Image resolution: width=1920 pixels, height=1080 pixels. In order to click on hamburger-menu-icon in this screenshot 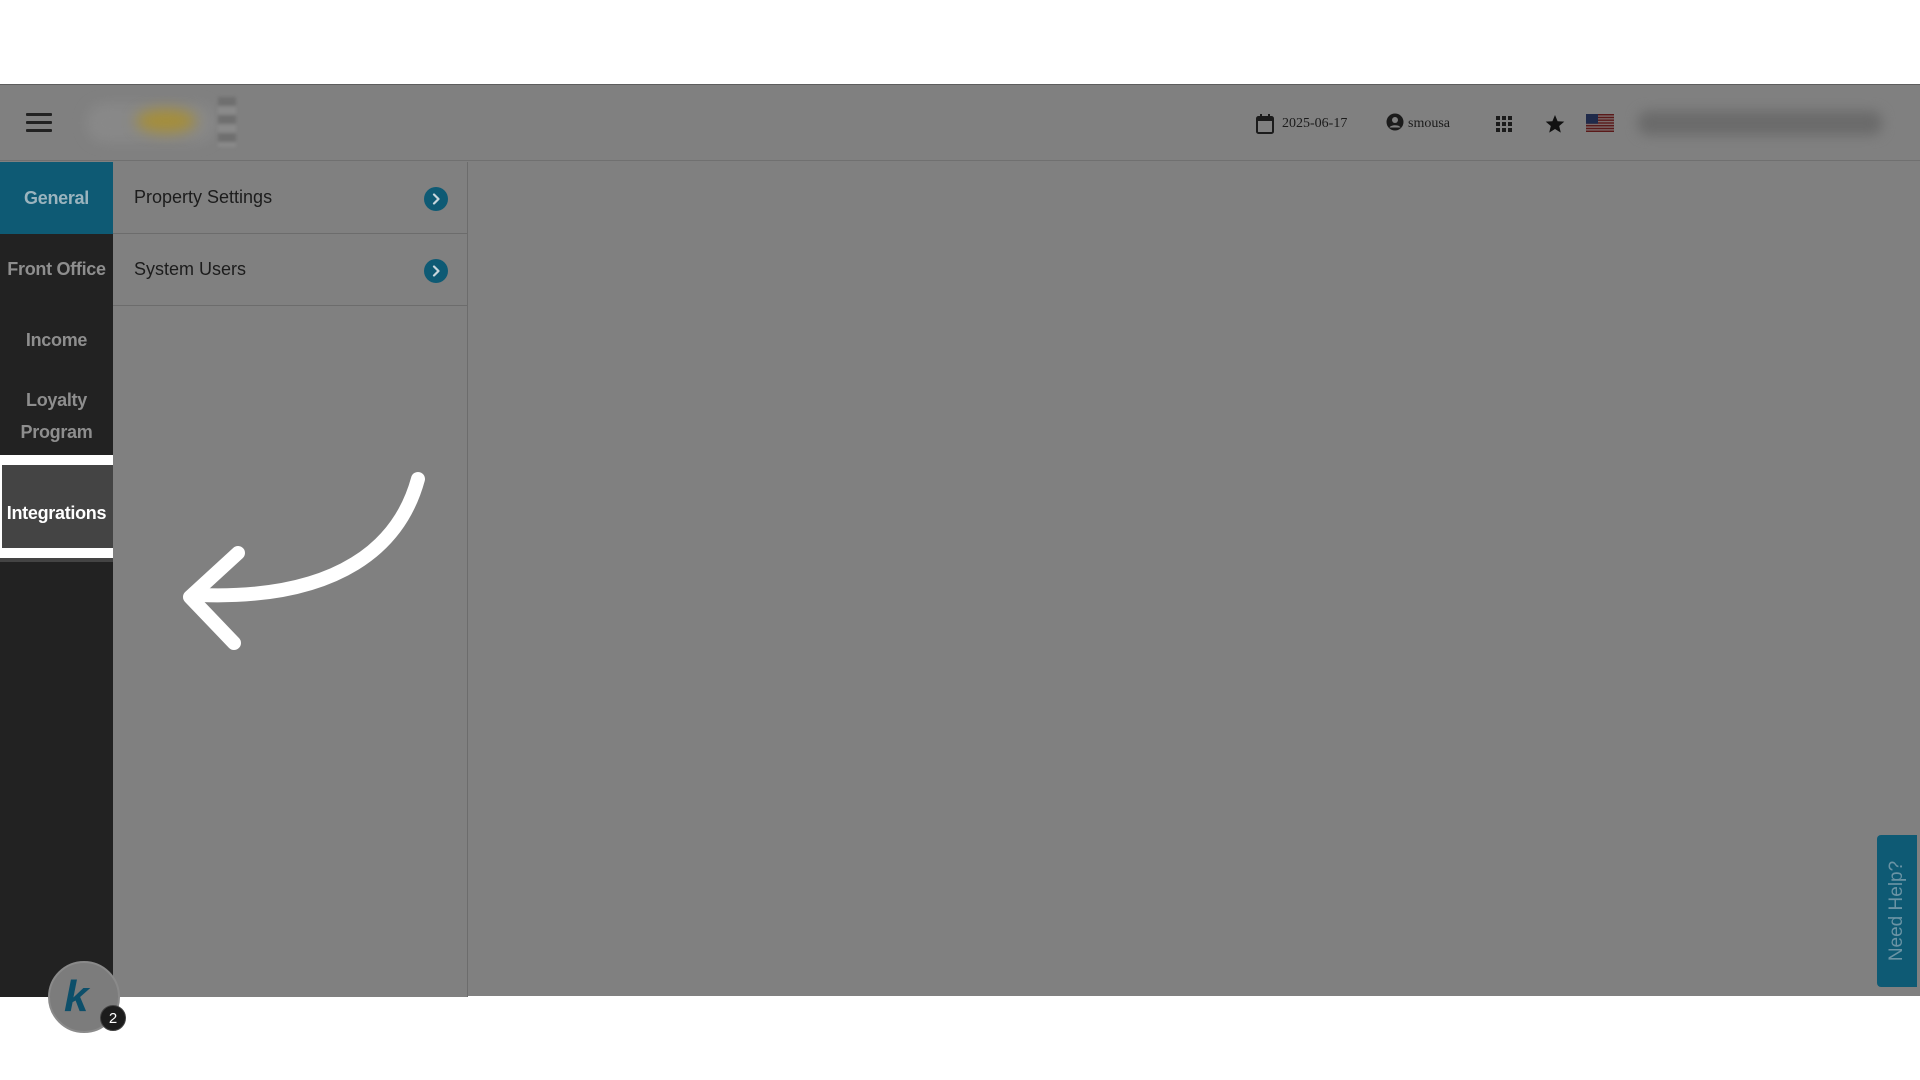, I will do `click(39, 123)`.